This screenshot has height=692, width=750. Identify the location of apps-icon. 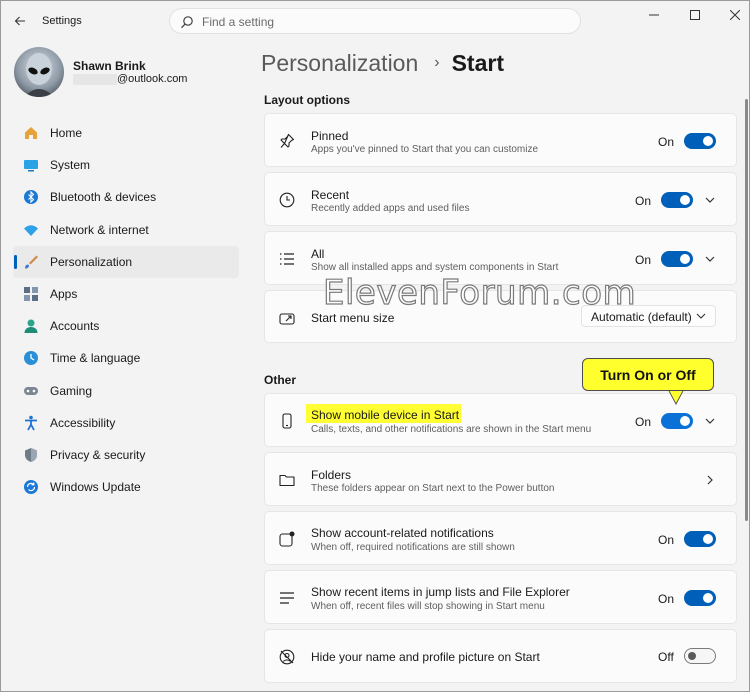
(31, 294).